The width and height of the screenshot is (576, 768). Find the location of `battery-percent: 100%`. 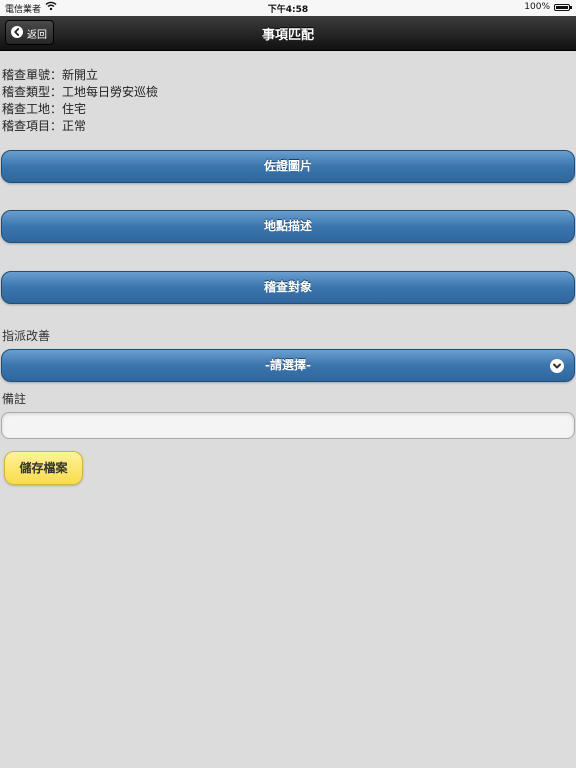

battery-percent: 100% is located at coordinates (537, 7).